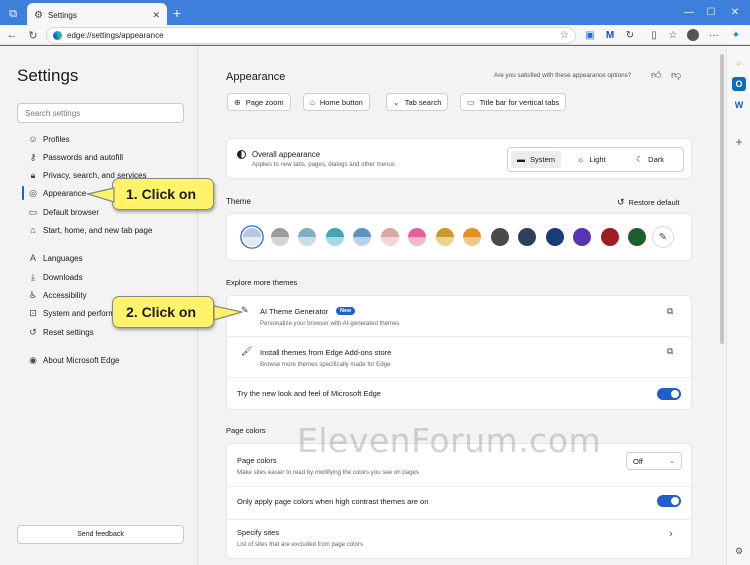 This screenshot has width=750, height=565. What do you see at coordinates (48, 75) in the screenshot?
I see `page-title: Settings` at bounding box center [48, 75].